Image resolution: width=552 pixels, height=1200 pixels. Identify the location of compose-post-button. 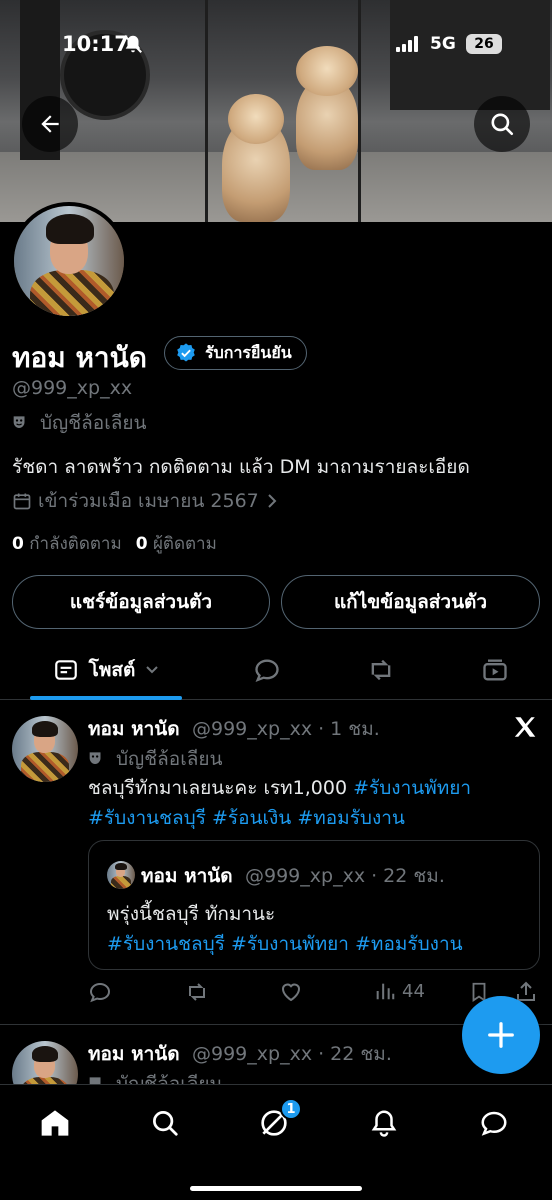
(501, 1035).